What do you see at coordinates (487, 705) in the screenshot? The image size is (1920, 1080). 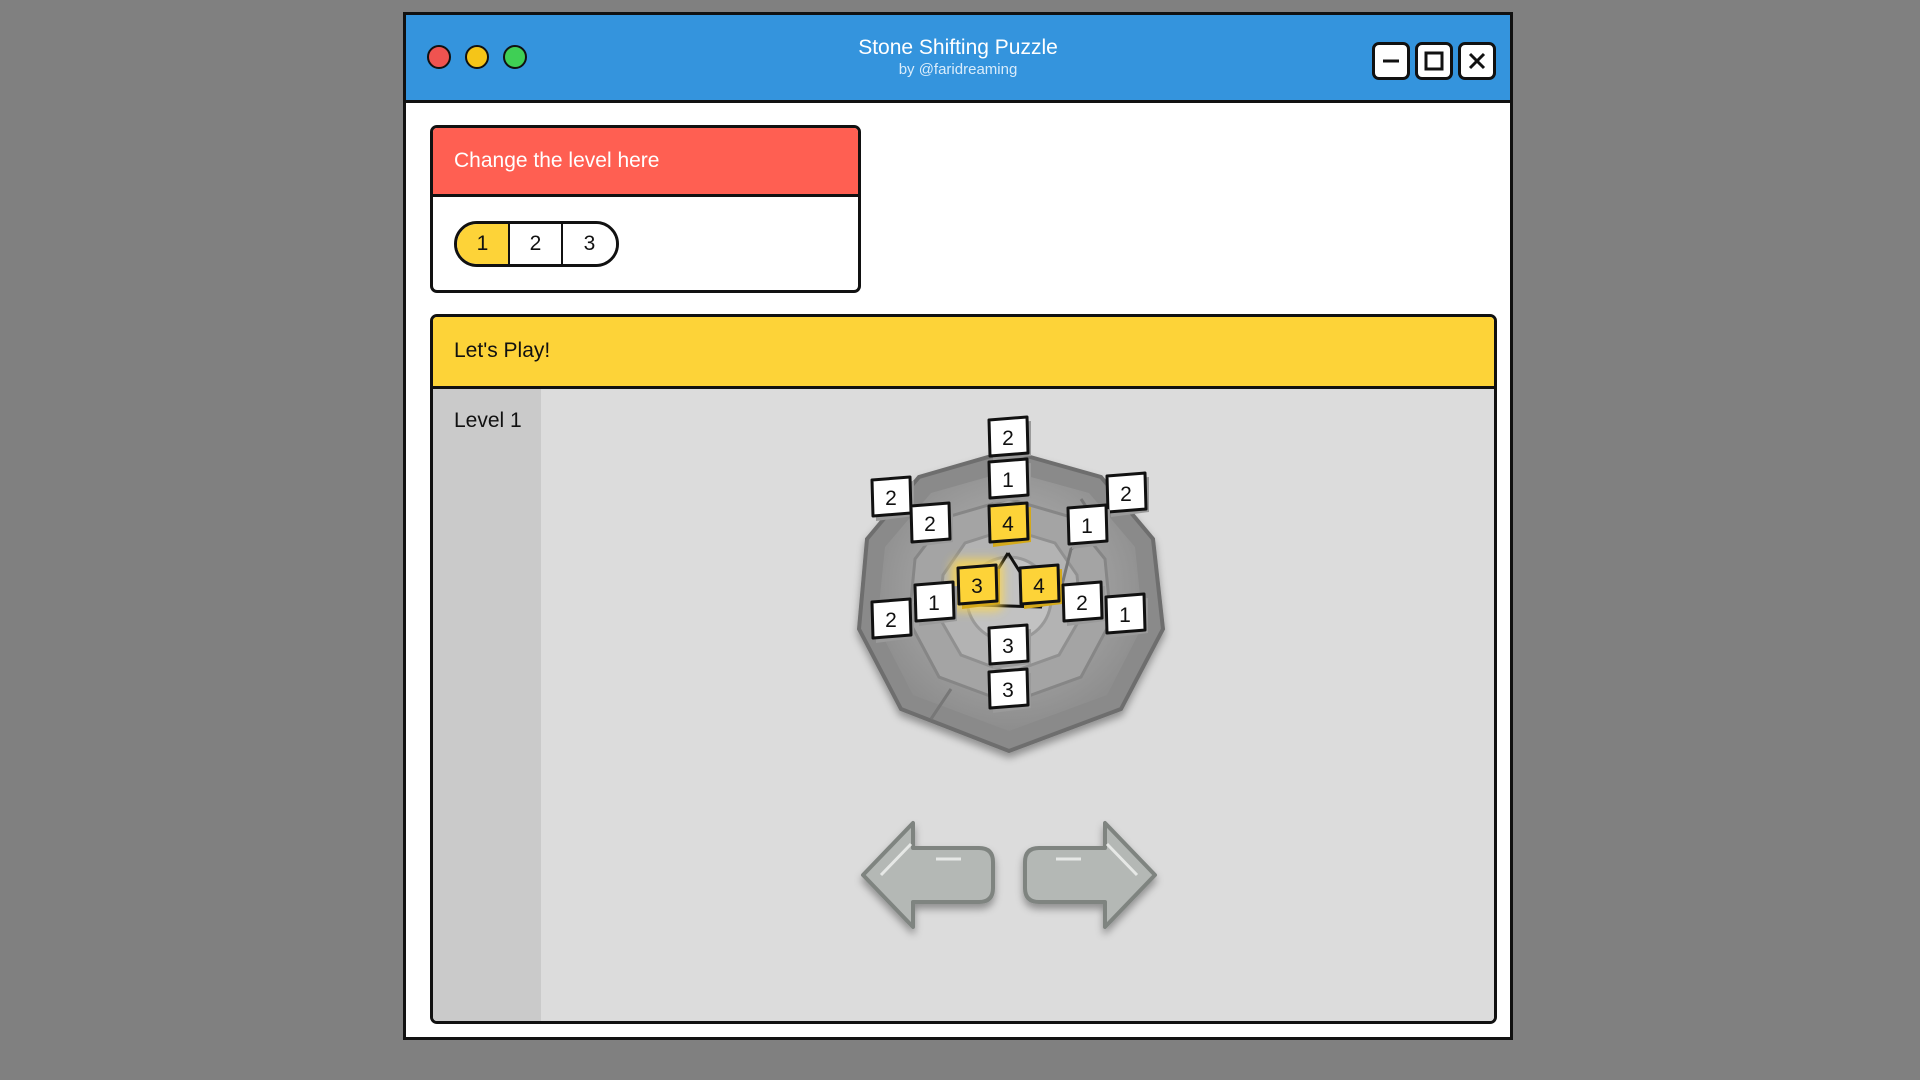 I see `level-sidebar` at bounding box center [487, 705].